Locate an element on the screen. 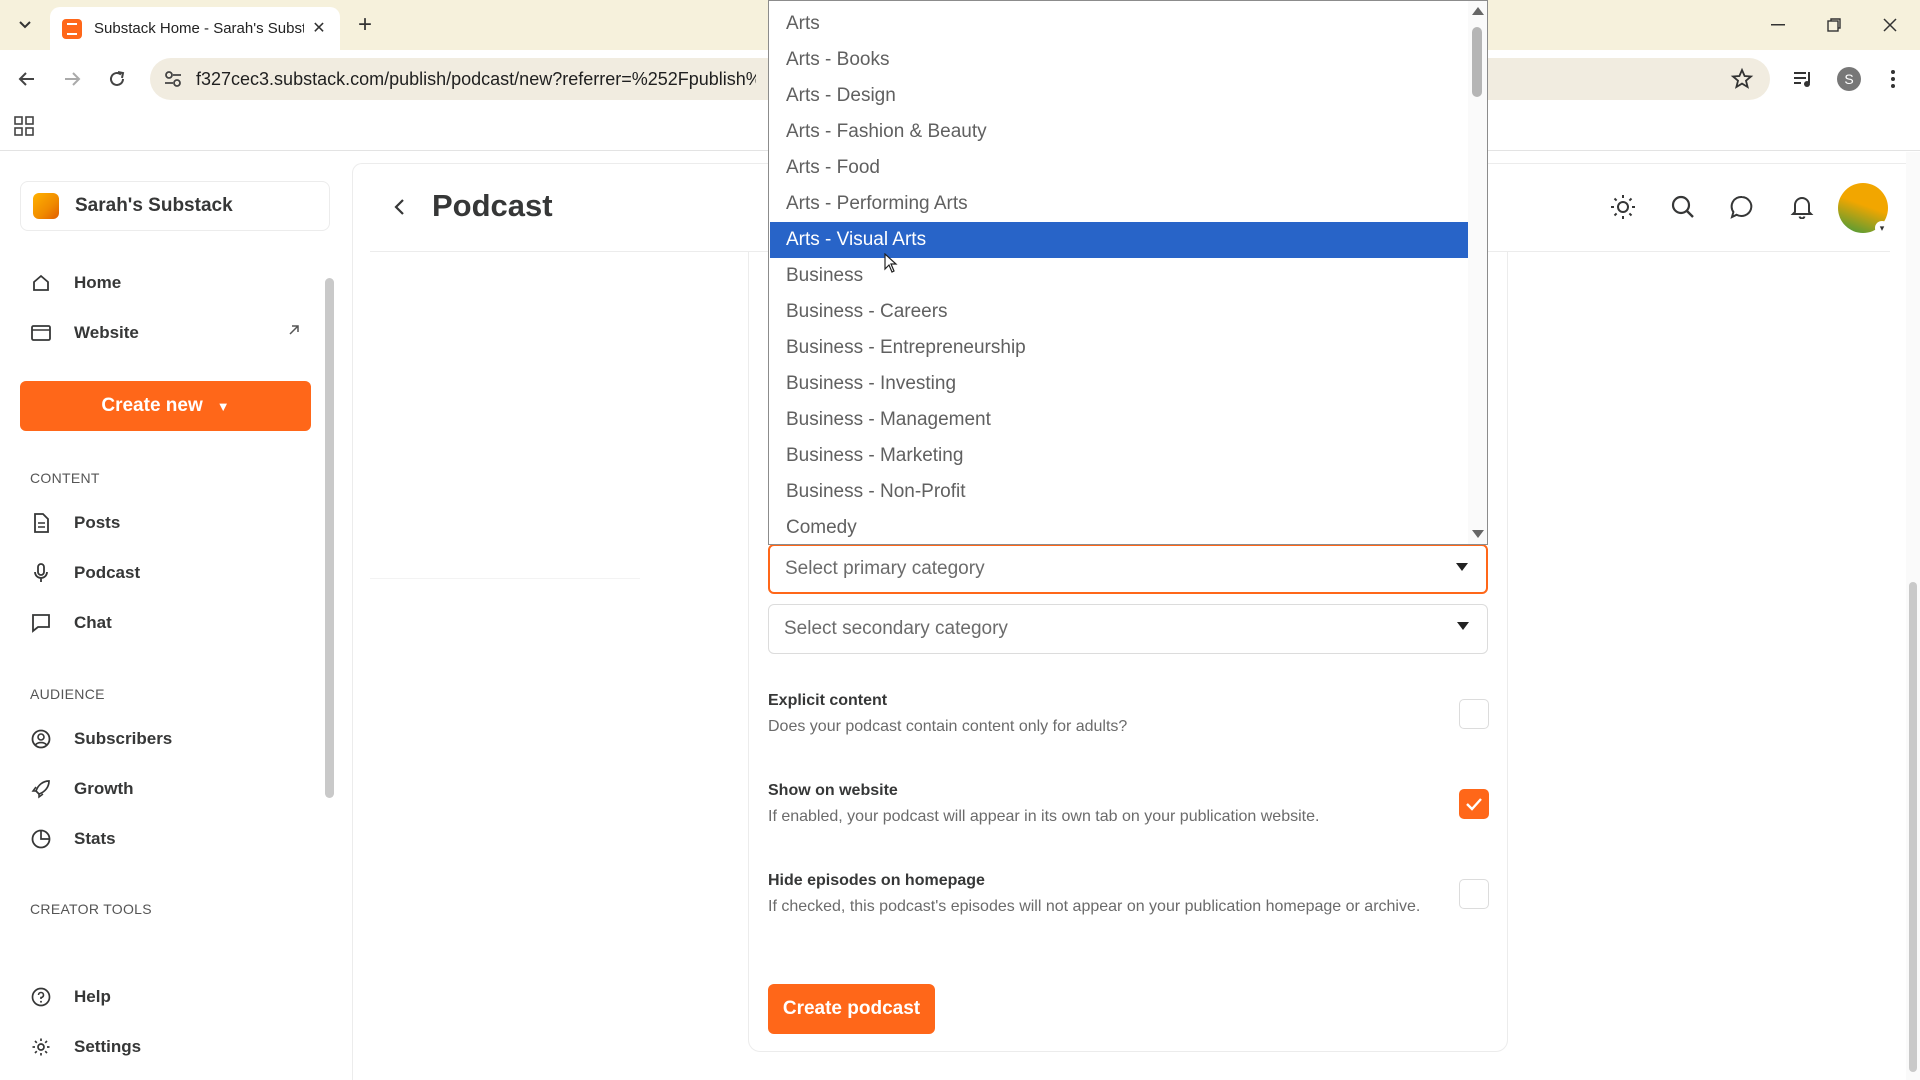  create-new-button: Create new ▼ is located at coordinates (165, 406).